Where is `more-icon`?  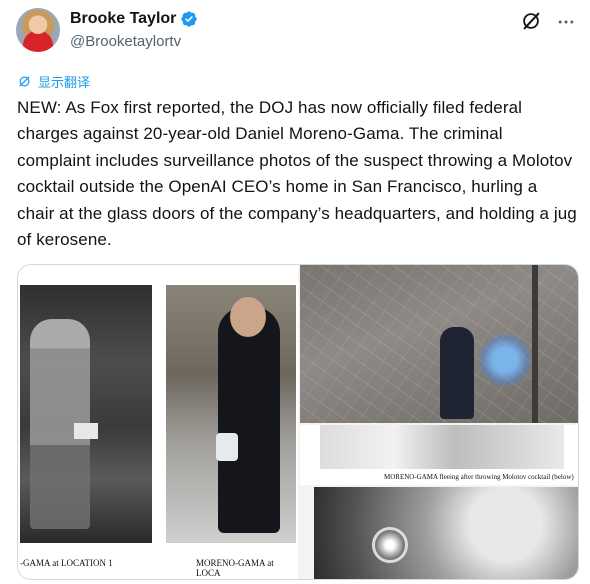 more-icon is located at coordinates (566, 22).